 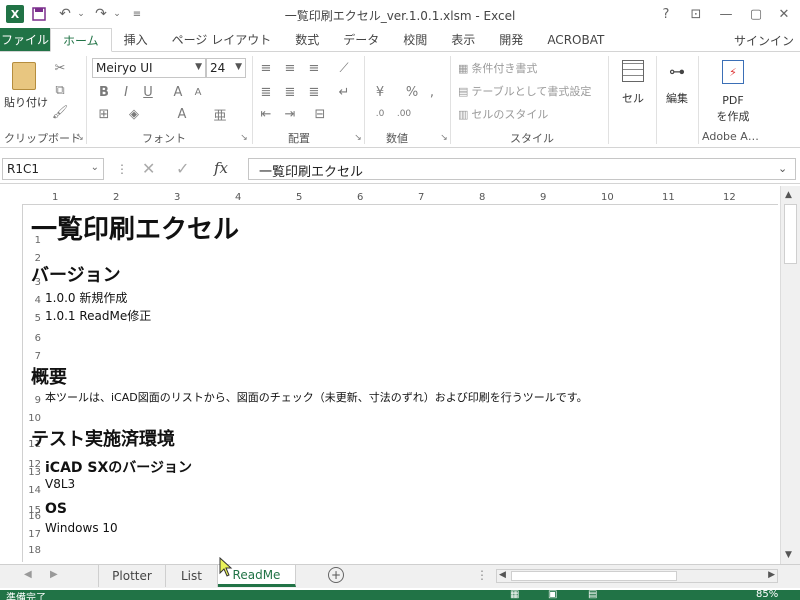 I want to click on cells-button: セル, so click(x=633, y=90).